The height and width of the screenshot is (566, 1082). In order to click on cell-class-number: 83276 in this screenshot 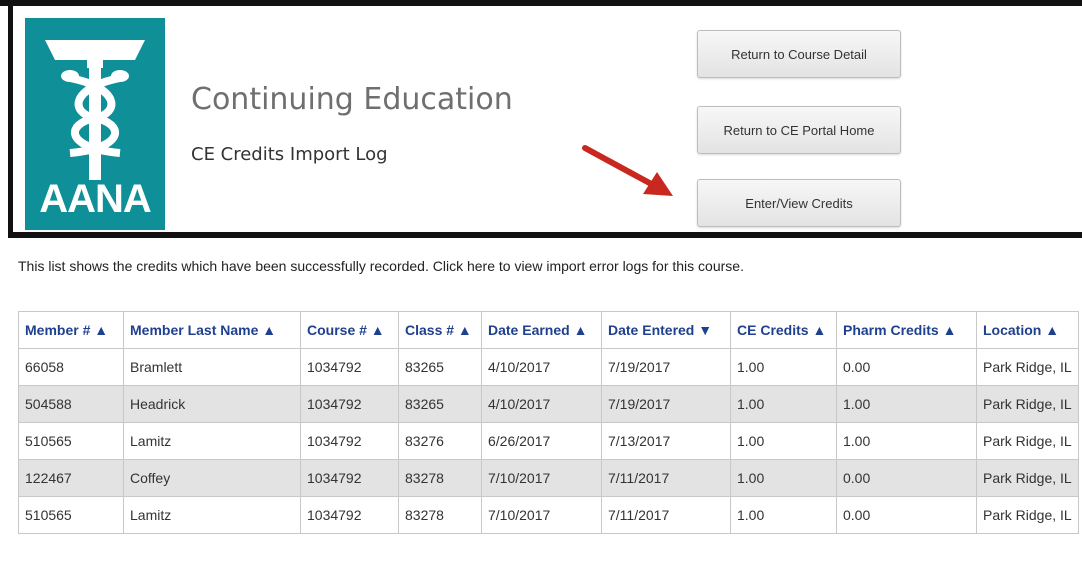, I will do `click(440, 441)`.